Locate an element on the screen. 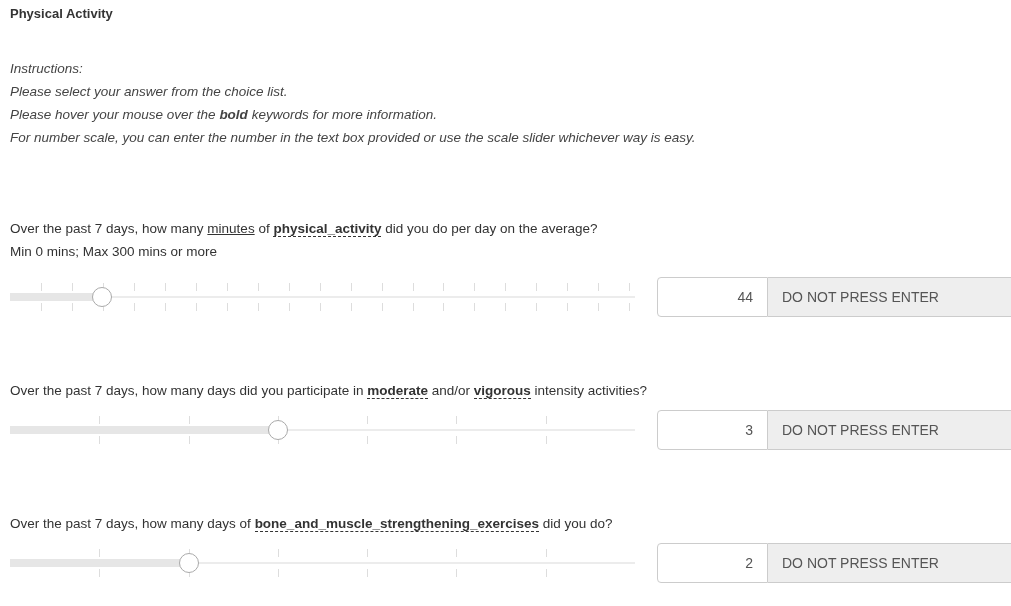 This screenshot has height=606, width=1011. question-text: Over the past 7 days, how many days did you participate in moderate and/or vigorous intensity activities? is located at coordinates (329, 391).